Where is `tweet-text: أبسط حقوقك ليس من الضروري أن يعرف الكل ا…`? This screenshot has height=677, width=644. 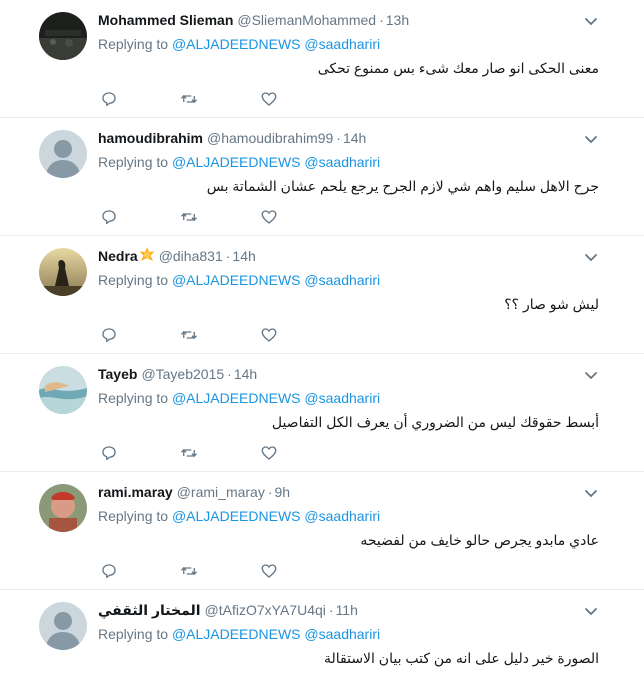
tweet-text: أبسط حقوقك ليس من الضروري أن يعرف الكل ا… is located at coordinates (435, 422).